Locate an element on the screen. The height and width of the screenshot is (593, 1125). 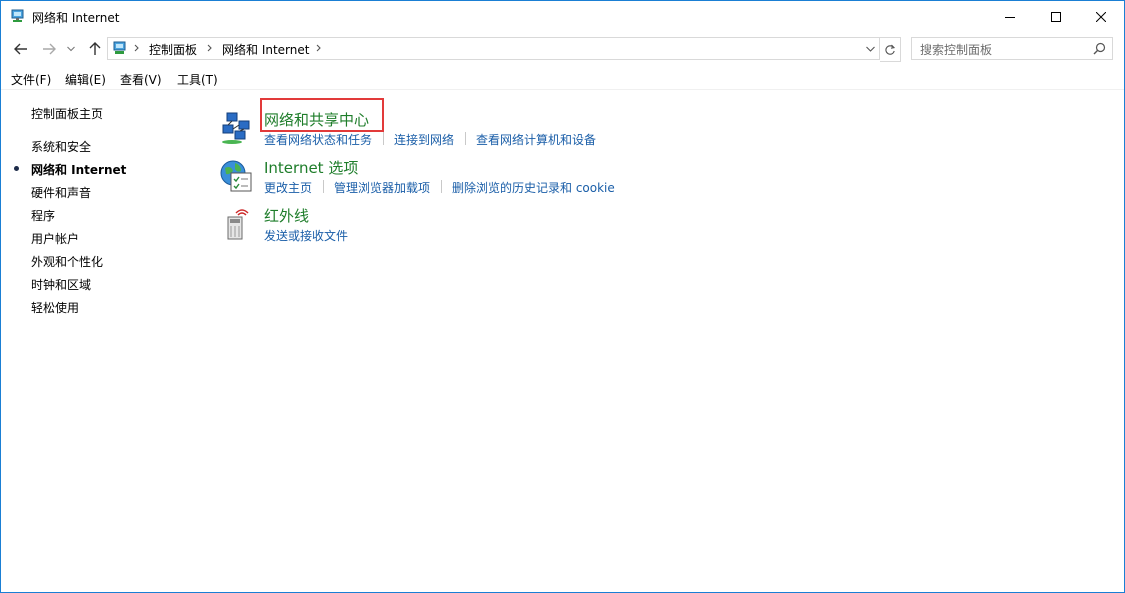
minimize-icon is located at coordinates (1010, 17).